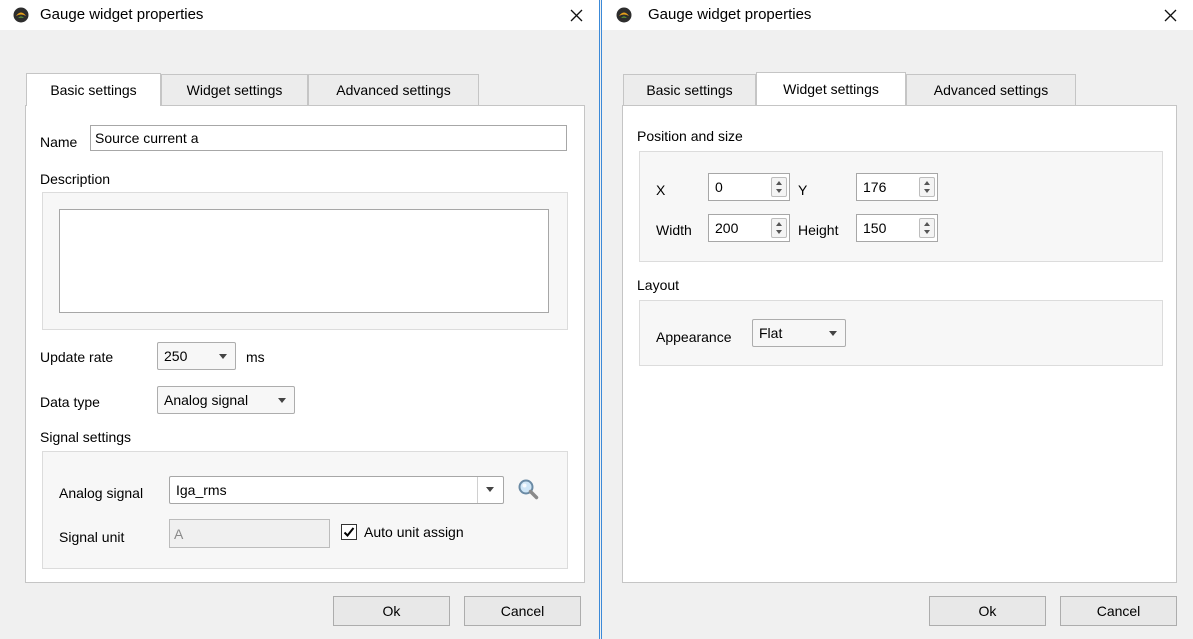 The height and width of the screenshot is (639, 1193). Describe the element at coordinates (749, 228) in the screenshot. I see `width-spinbox: 200` at that location.